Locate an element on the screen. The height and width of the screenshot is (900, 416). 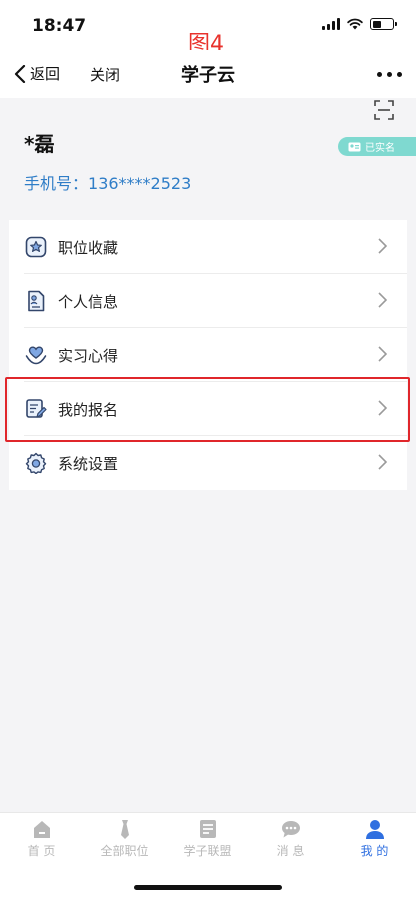
user-icon is located at coordinates (374, 829).